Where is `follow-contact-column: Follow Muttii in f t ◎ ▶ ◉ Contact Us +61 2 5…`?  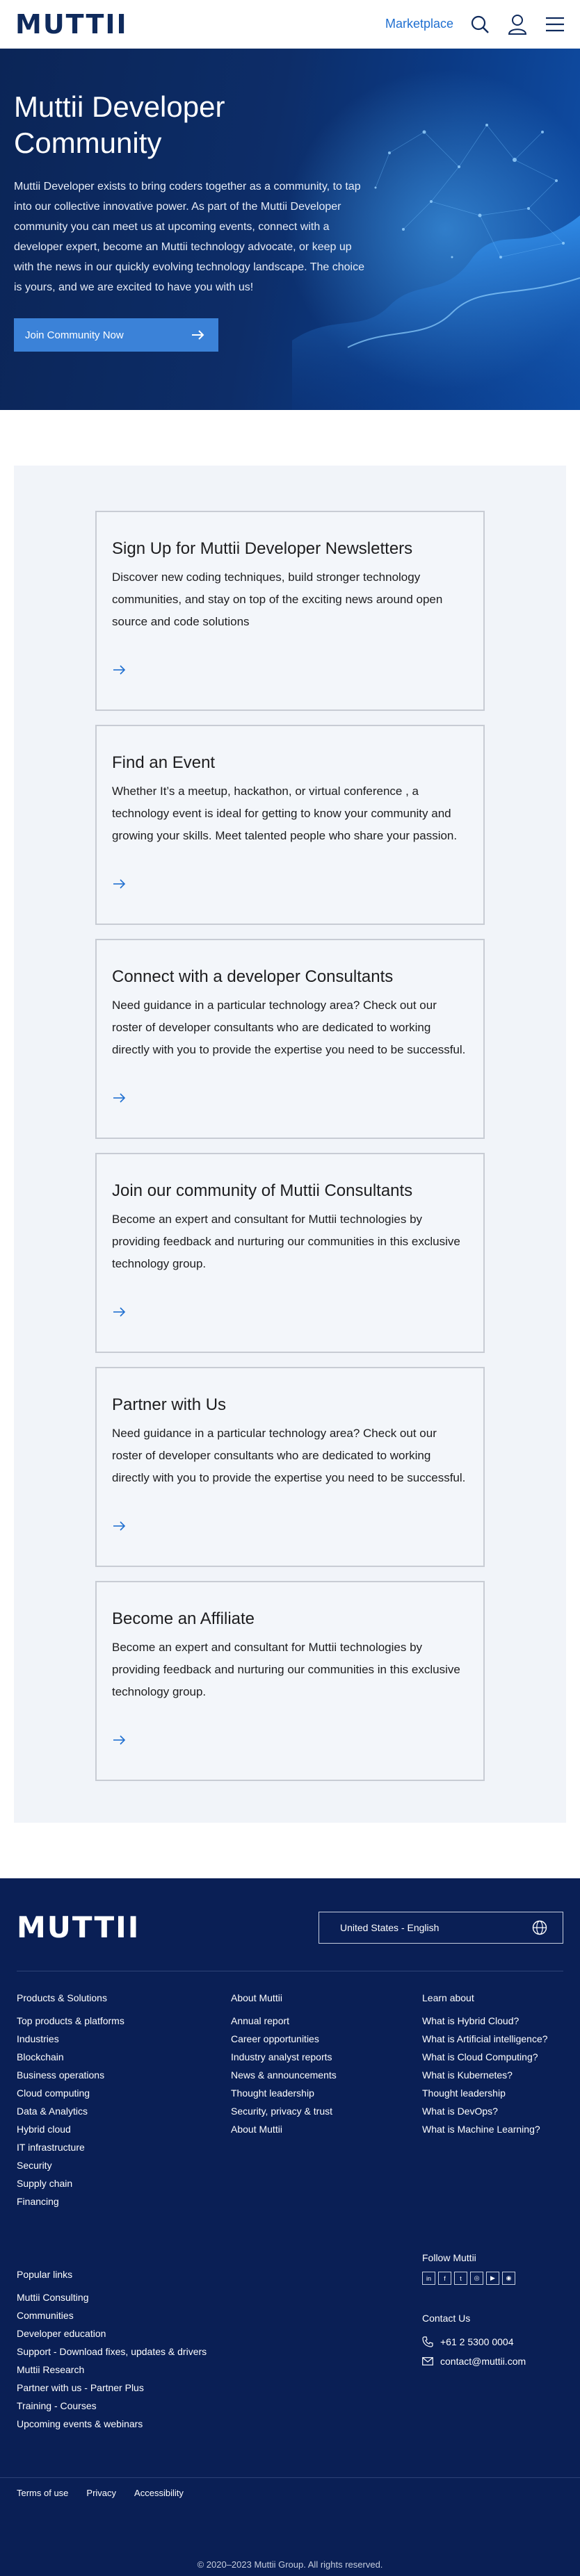 follow-contact-column: Follow Muttii in f t ◎ ▶ ◉ Contact Us +61 2 5… is located at coordinates (493, 2342).